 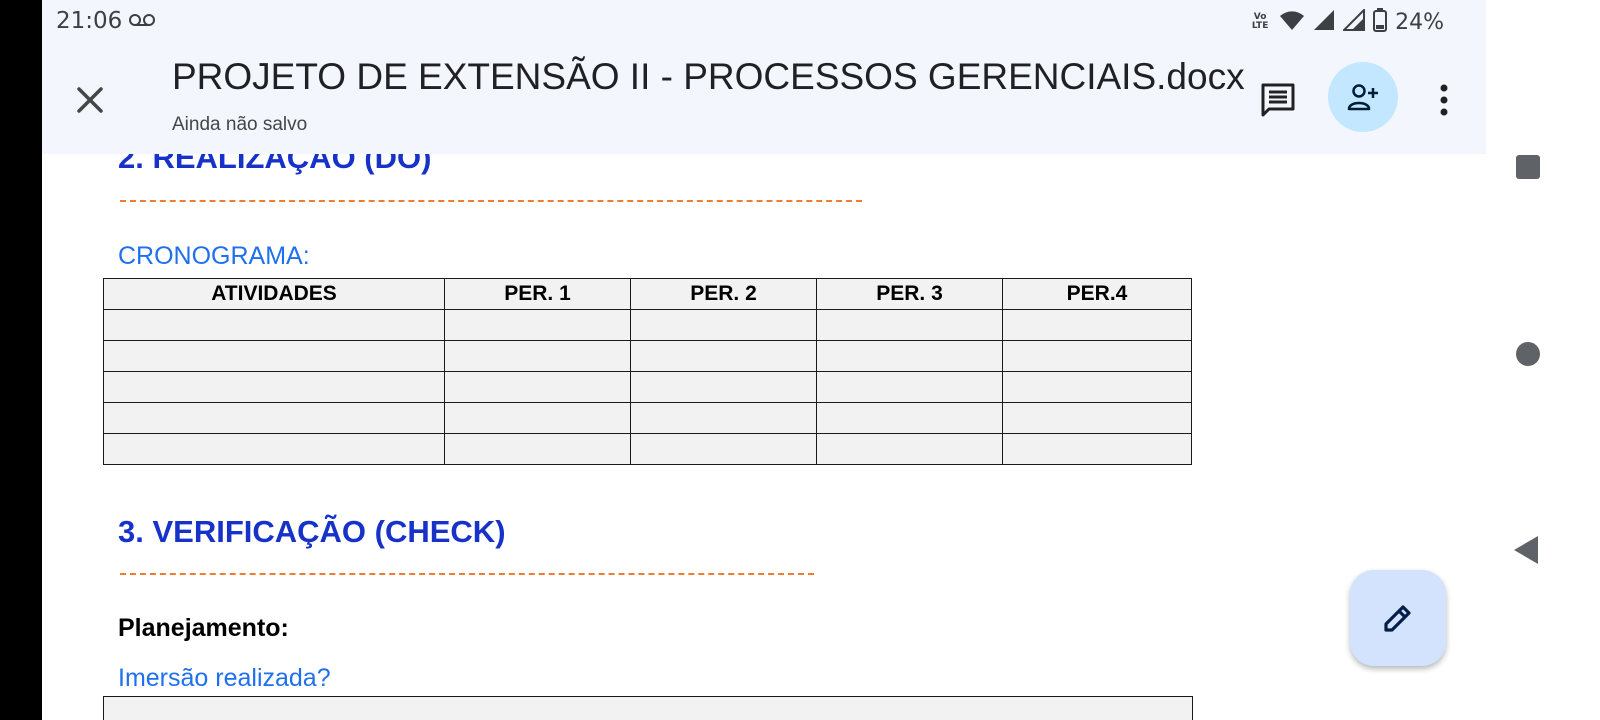 I want to click on header-per-4: PER.4, so click(x=1097, y=294).